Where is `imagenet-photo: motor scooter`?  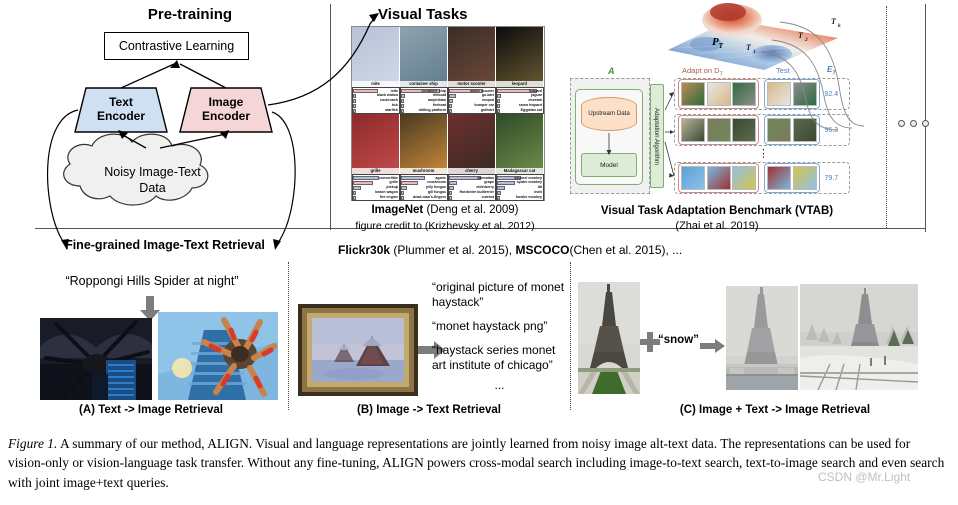 imagenet-photo: motor scooter is located at coordinates (472, 57).